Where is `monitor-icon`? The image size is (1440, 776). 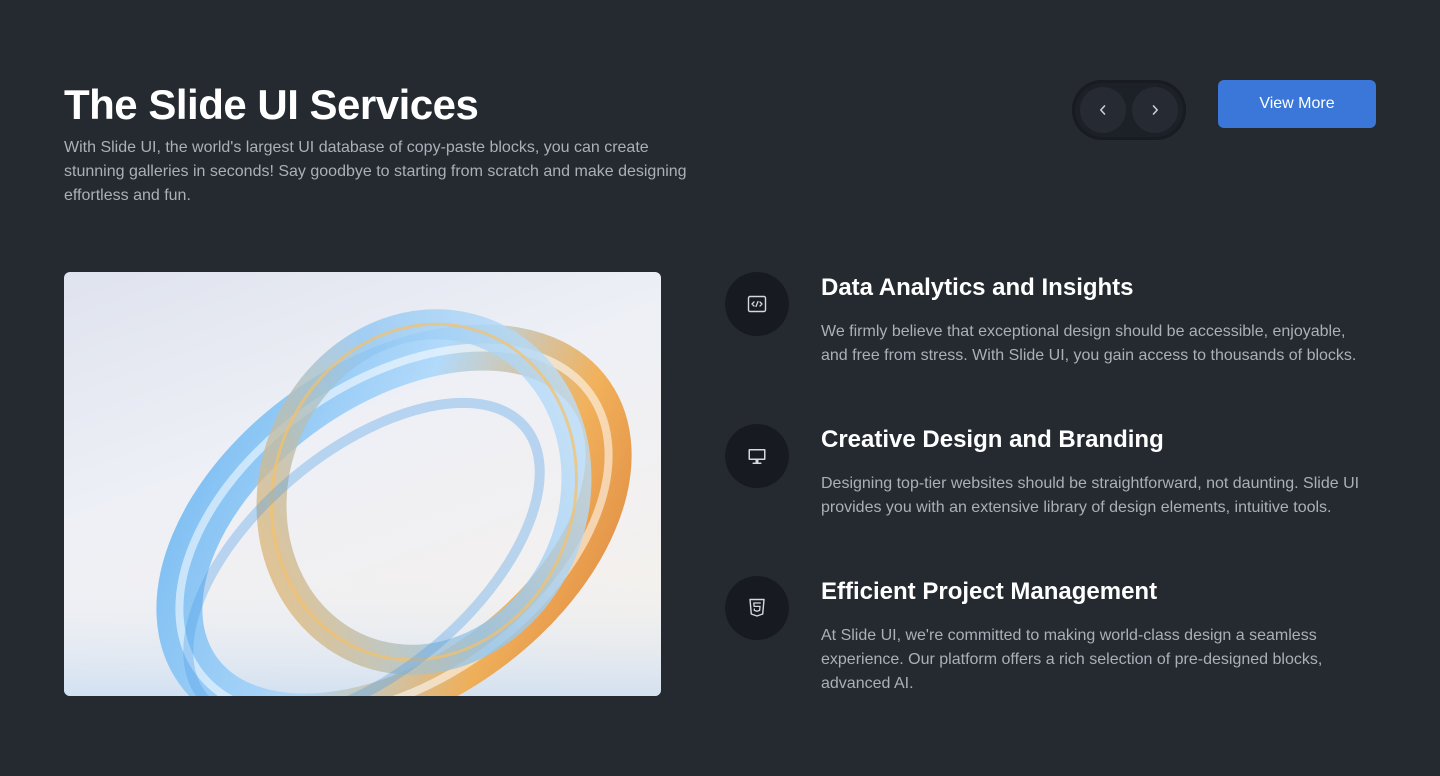 monitor-icon is located at coordinates (757, 456).